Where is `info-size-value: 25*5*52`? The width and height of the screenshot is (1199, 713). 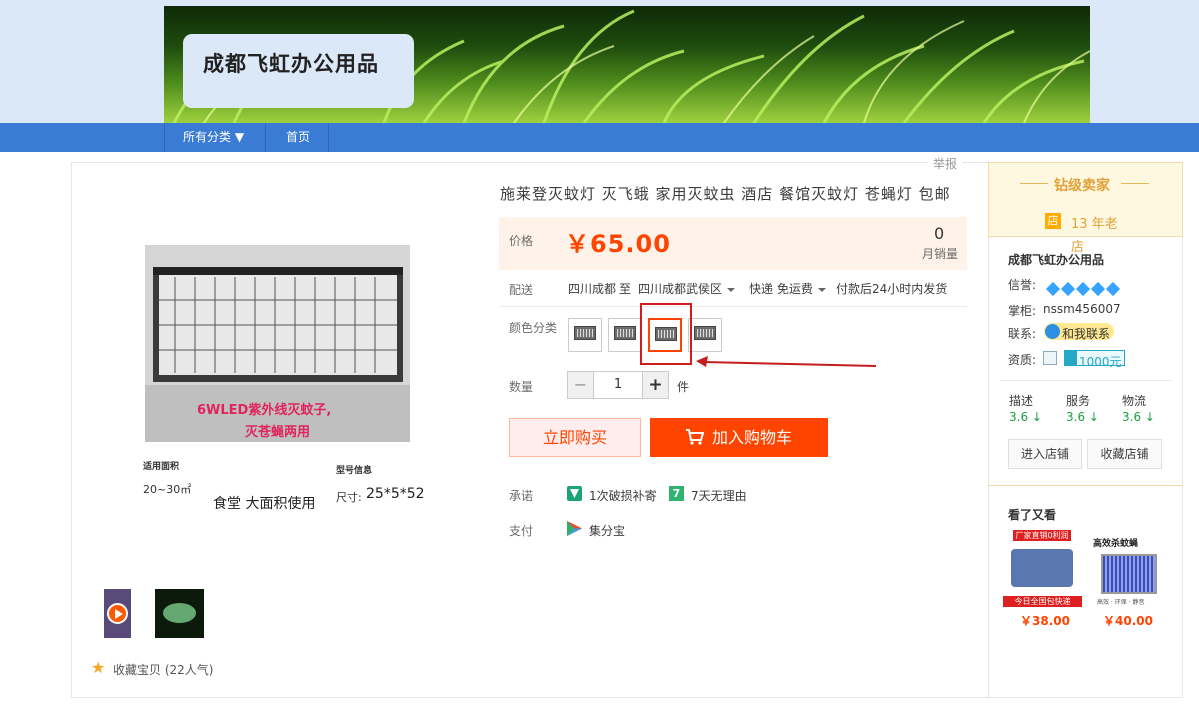
info-size-value: 25*5*52 is located at coordinates (395, 494).